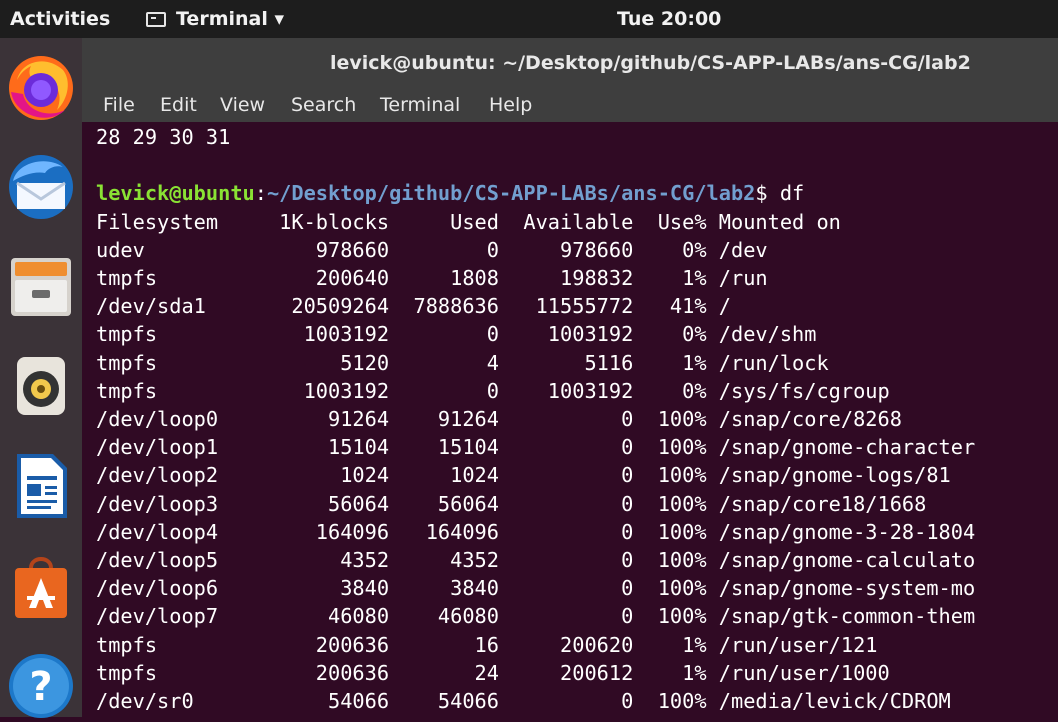 The height and width of the screenshot is (722, 1058). I want to click on df-cell: 200636, so click(334, 672).